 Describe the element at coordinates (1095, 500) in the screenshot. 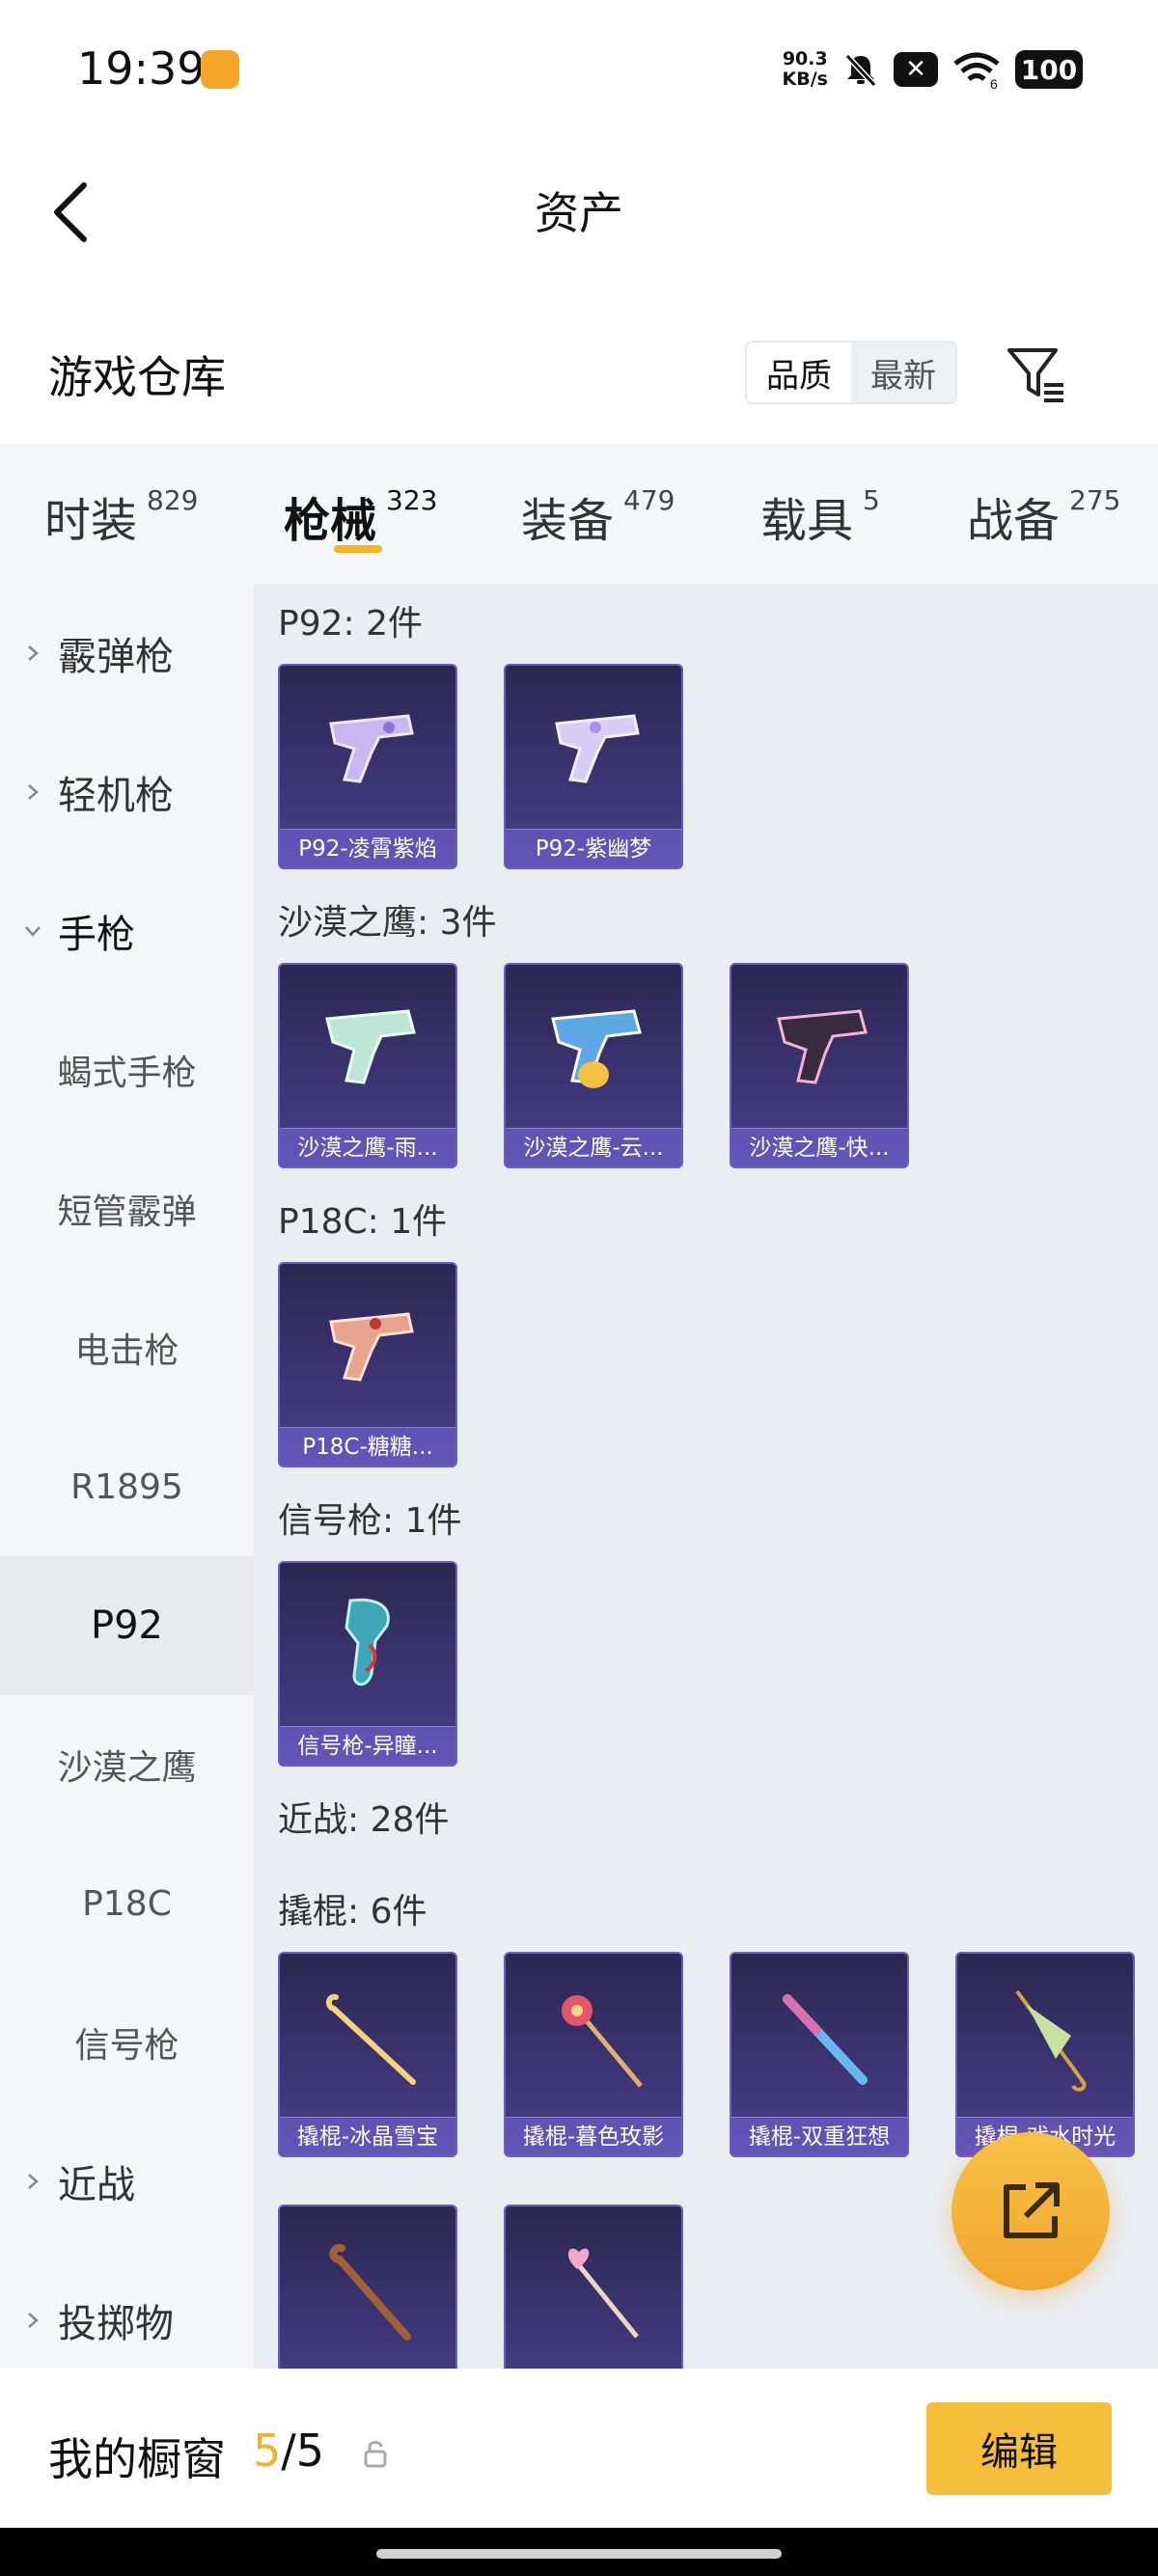

I see `tab-count: 275` at that location.